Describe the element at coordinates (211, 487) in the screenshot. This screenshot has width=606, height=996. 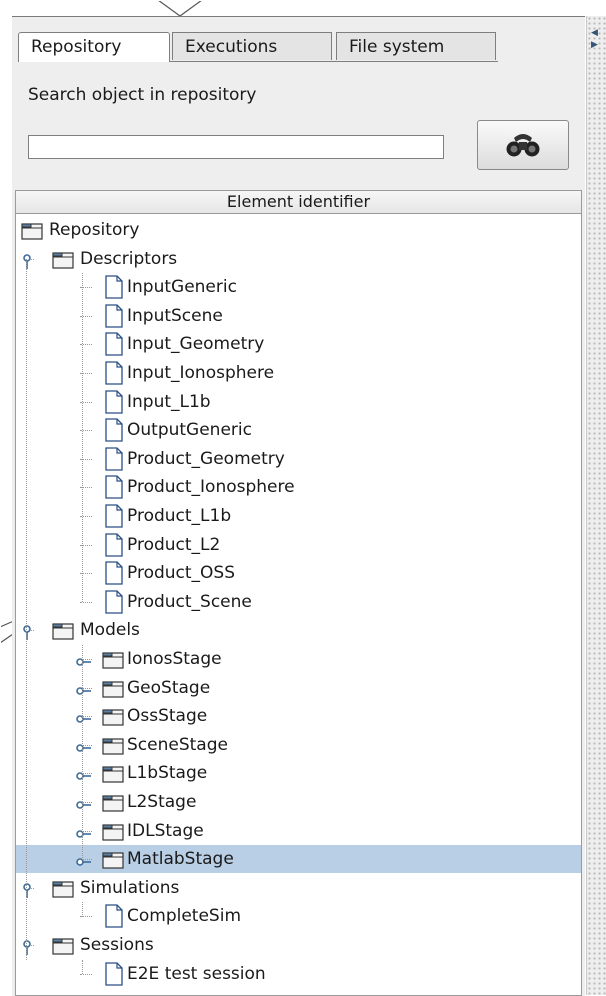
I see `tree-node-label: Product_Ionosphere` at that location.